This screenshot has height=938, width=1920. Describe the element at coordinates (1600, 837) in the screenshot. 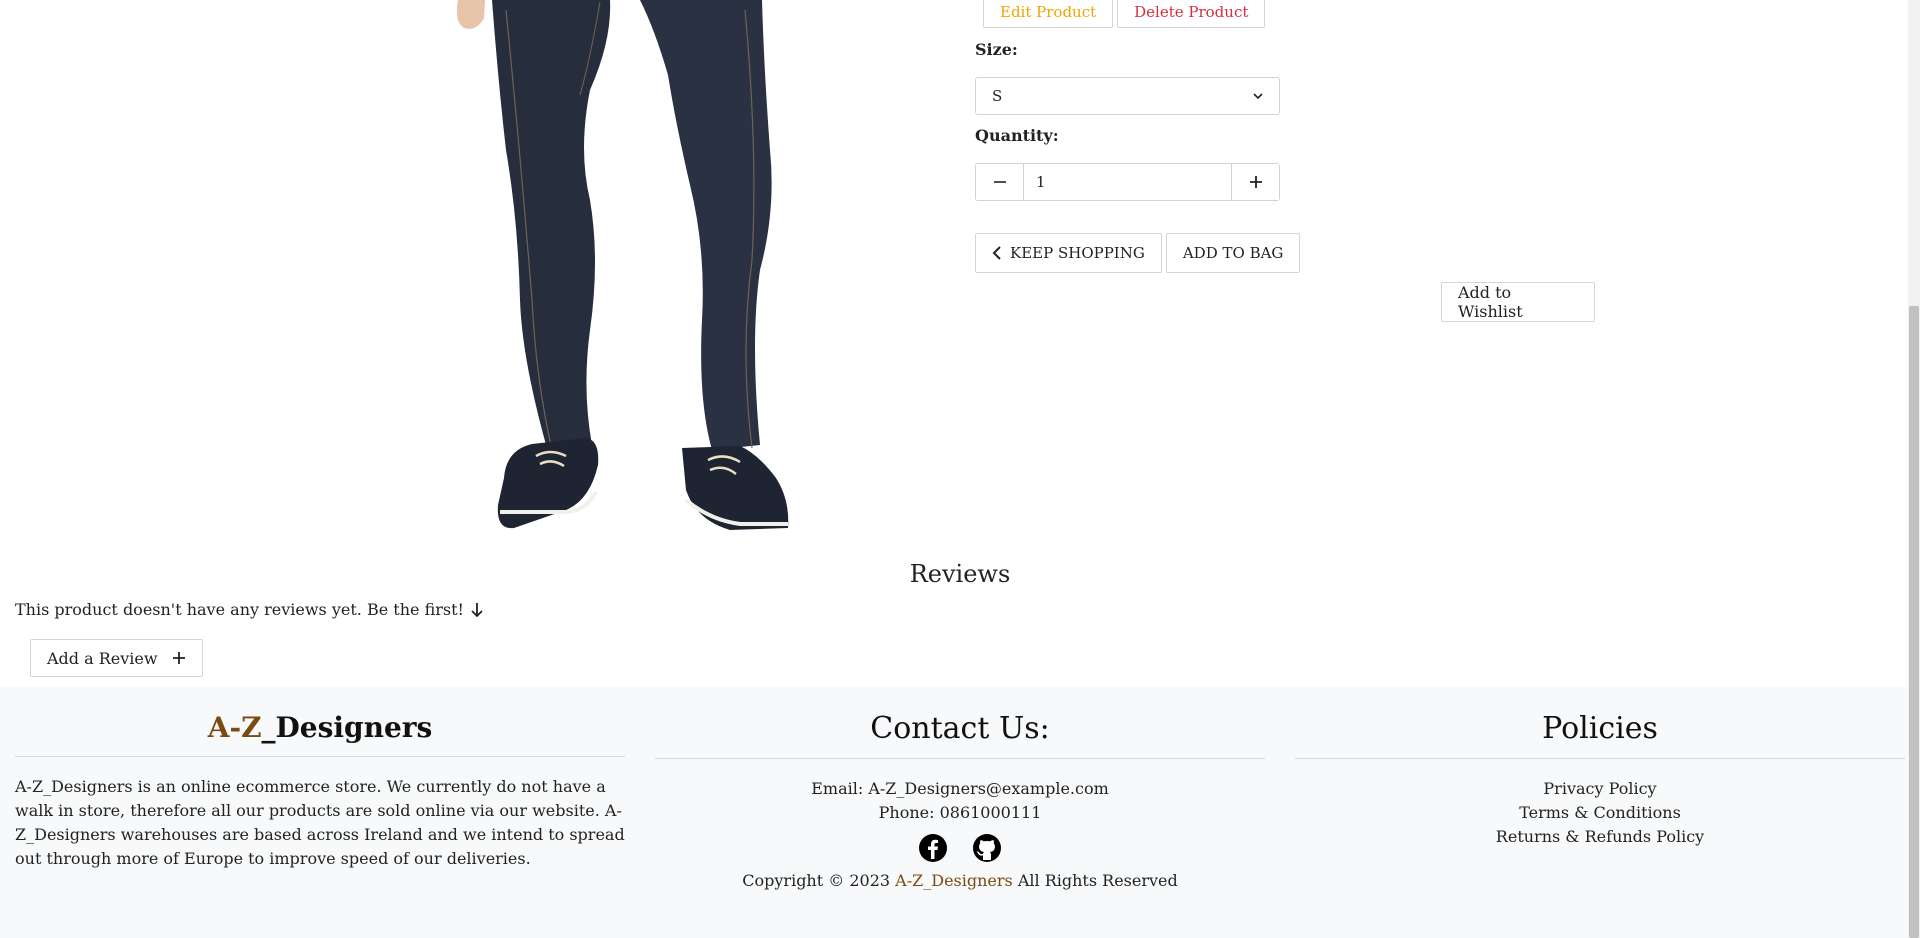

I see `returns-refunds-link: Returns & Refunds Policy` at that location.